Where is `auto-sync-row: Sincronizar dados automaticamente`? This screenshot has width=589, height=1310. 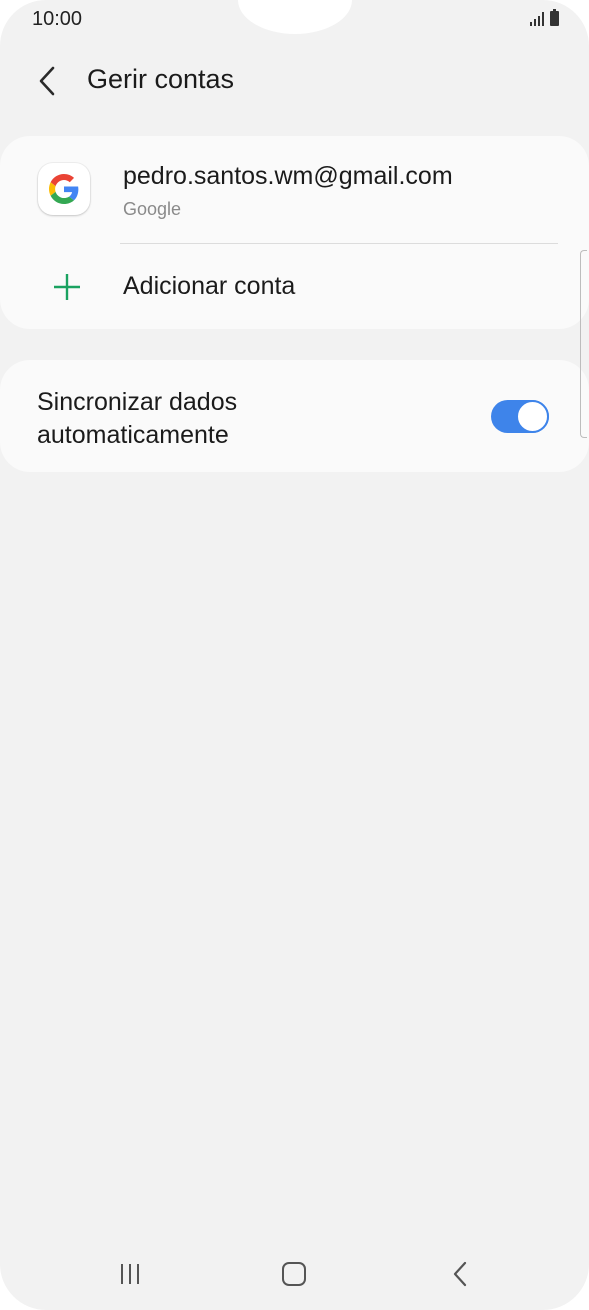
auto-sync-row: Sincronizar dados automaticamente is located at coordinates (294, 416).